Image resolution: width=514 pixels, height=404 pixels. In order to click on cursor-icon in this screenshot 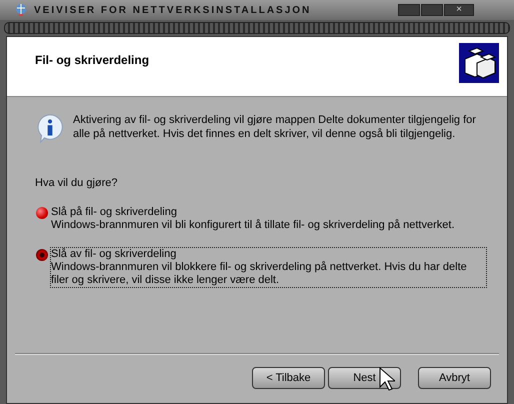, I will do `click(387, 379)`.